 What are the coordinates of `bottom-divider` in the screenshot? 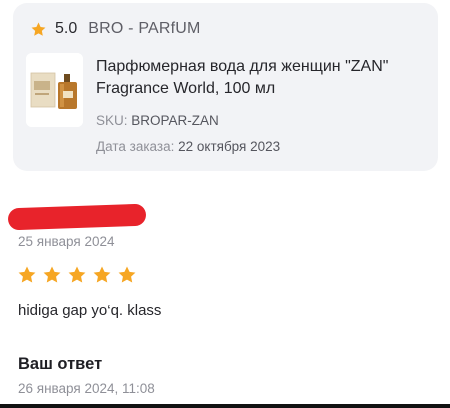 It's located at (225, 406).